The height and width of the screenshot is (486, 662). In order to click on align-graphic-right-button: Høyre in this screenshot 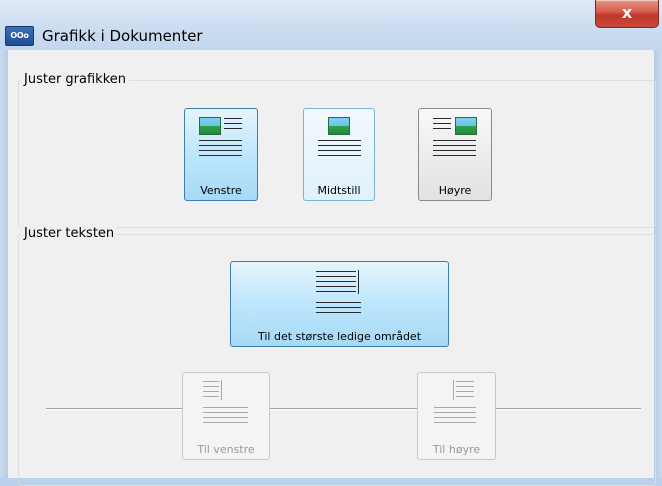, I will do `click(455, 154)`.